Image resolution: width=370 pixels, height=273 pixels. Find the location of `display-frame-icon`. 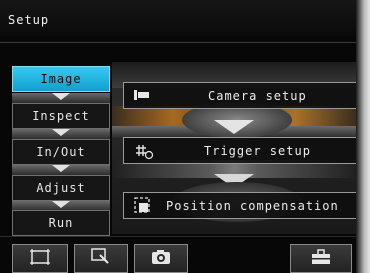

display-frame-icon is located at coordinates (40, 259).